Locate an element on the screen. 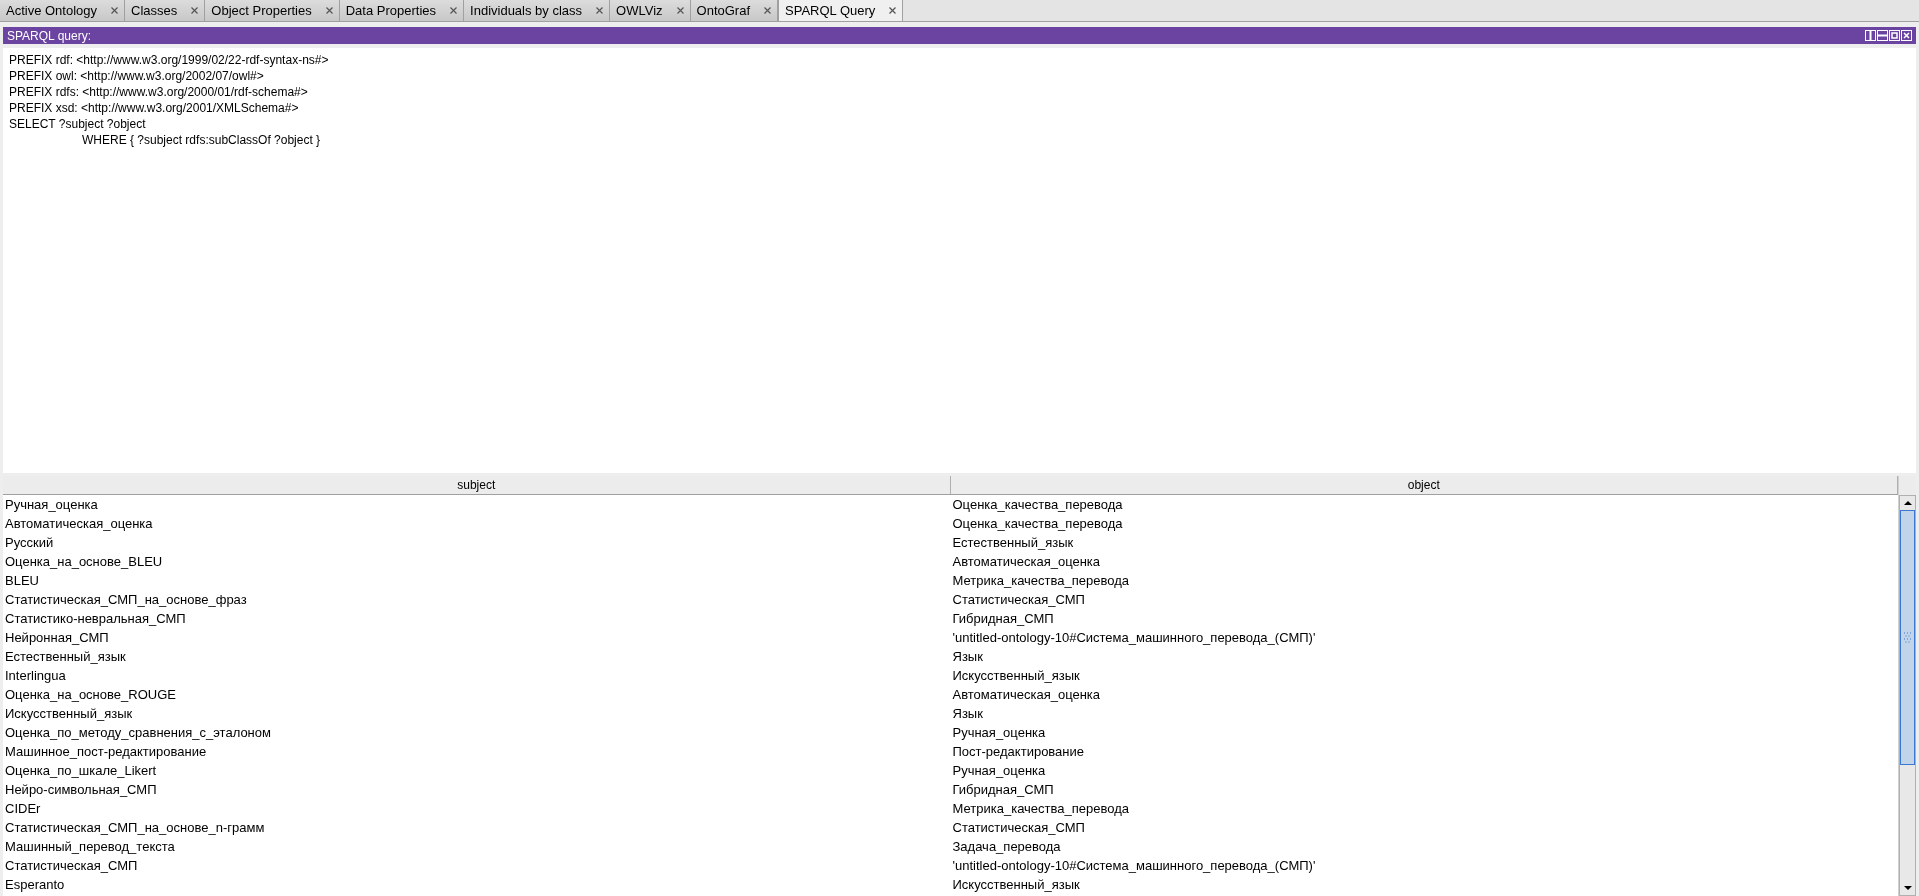  table-cell-text: Interlingua is located at coordinates (35, 675).